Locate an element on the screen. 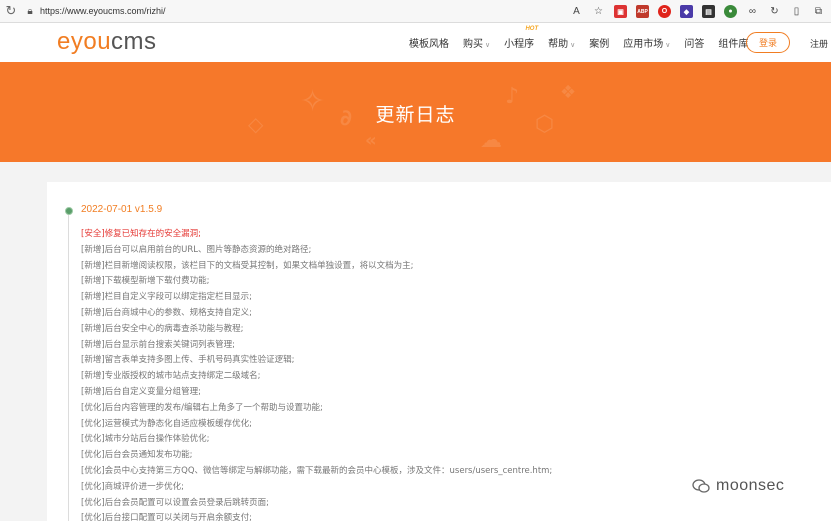  nav-item-buy: 购买 ∨ is located at coordinates (476, 42).